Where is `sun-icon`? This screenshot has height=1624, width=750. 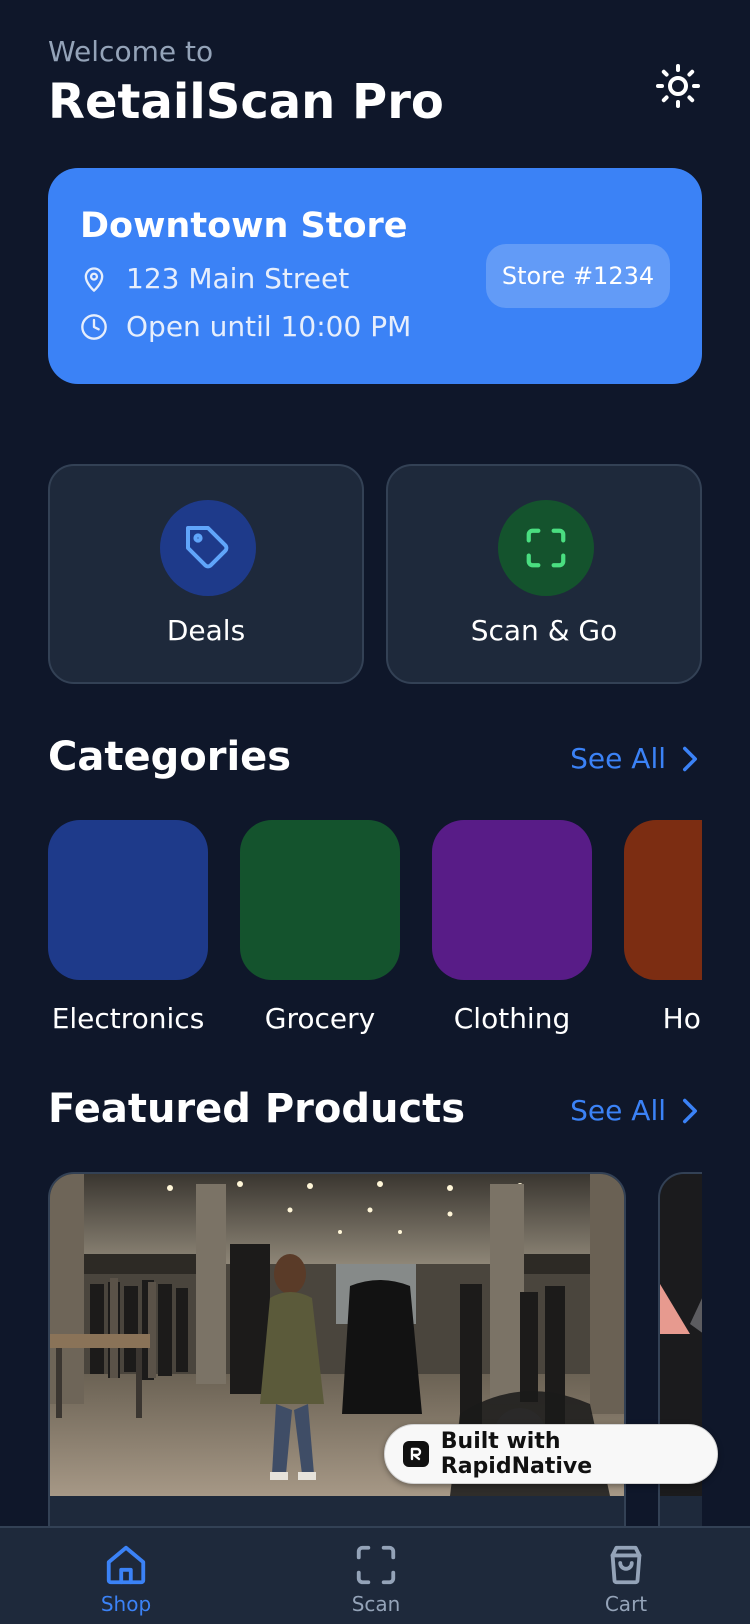
sun-icon is located at coordinates (678, 86).